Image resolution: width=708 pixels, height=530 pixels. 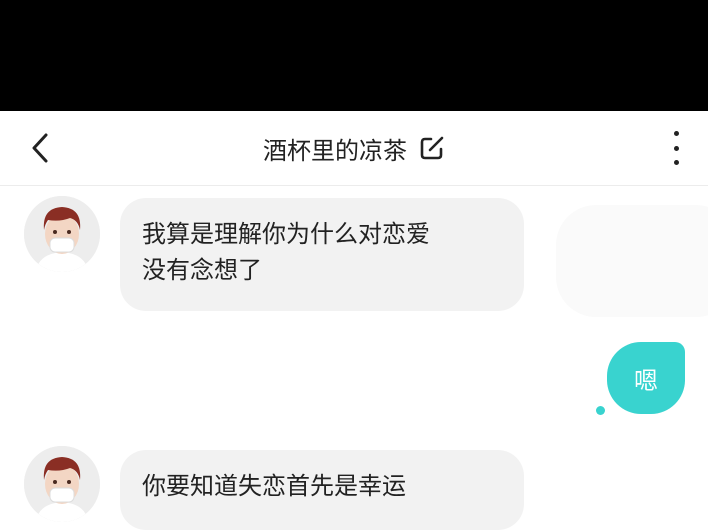 I want to click on chat-header: 酒杯里的凉茶, so click(x=354, y=148).